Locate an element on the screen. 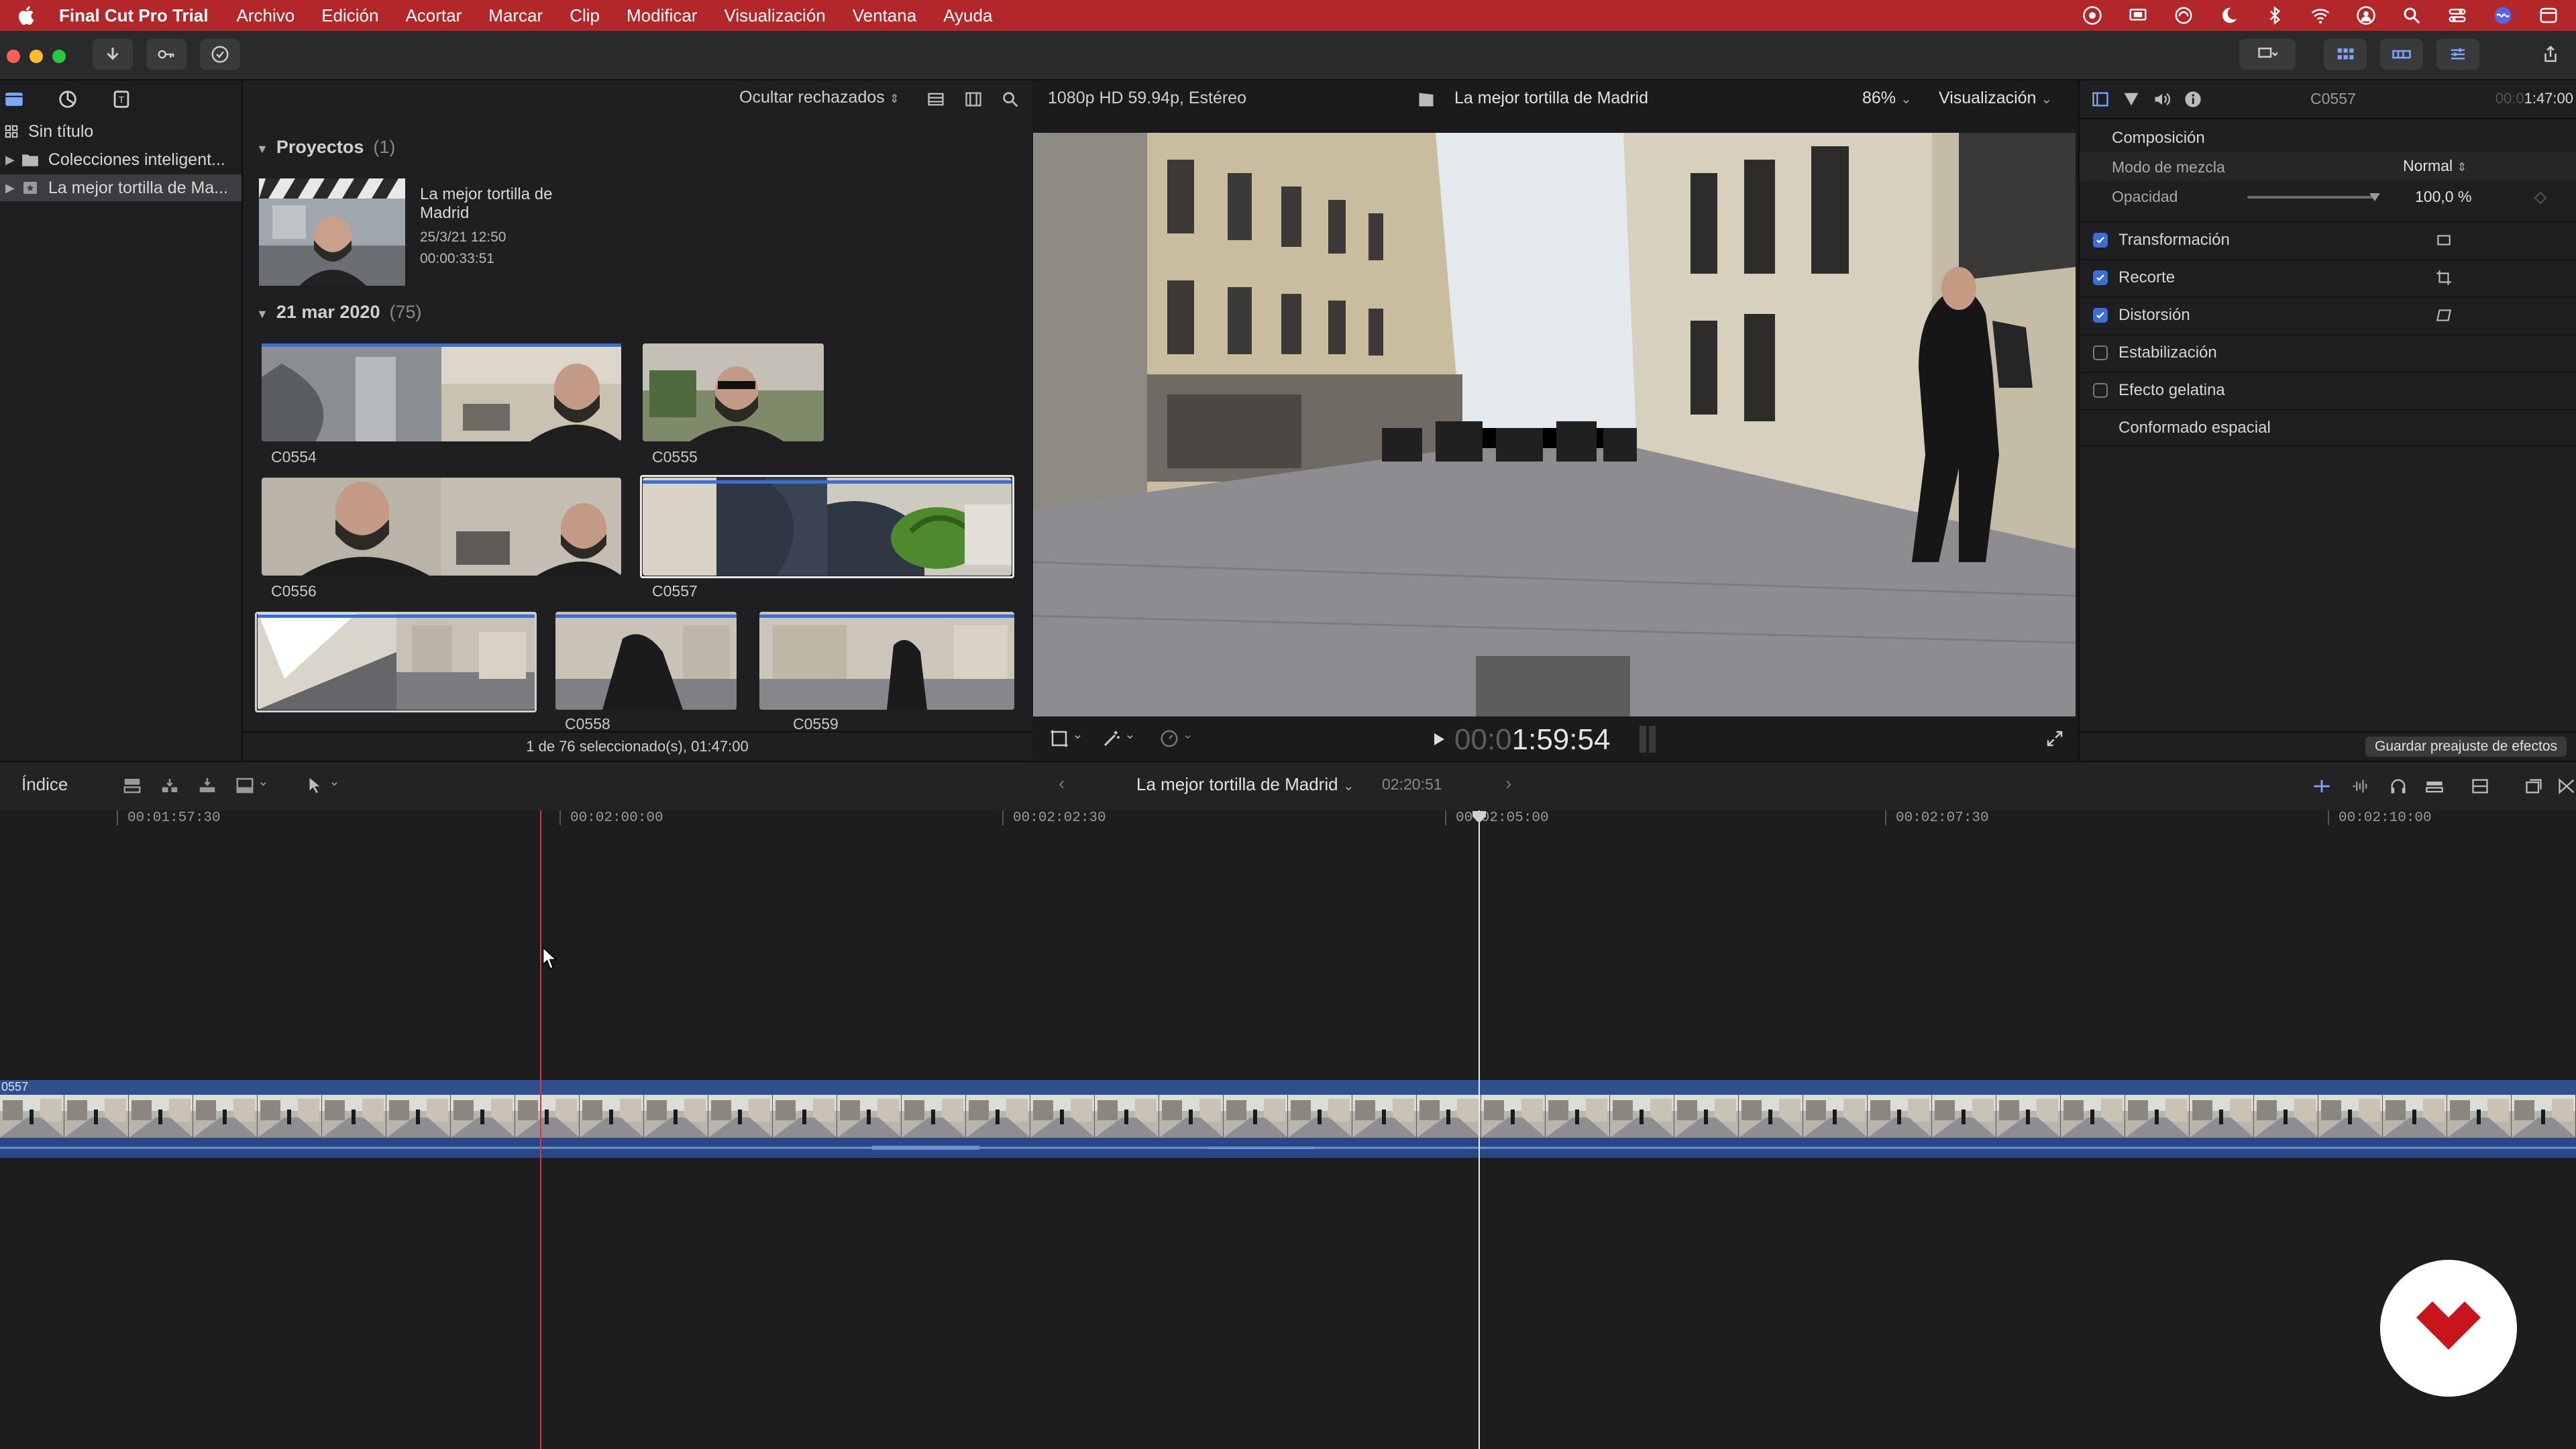 This screenshot has width=2576, height=1449. keyframe-diamond-icon is located at coordinates (2540, 198).